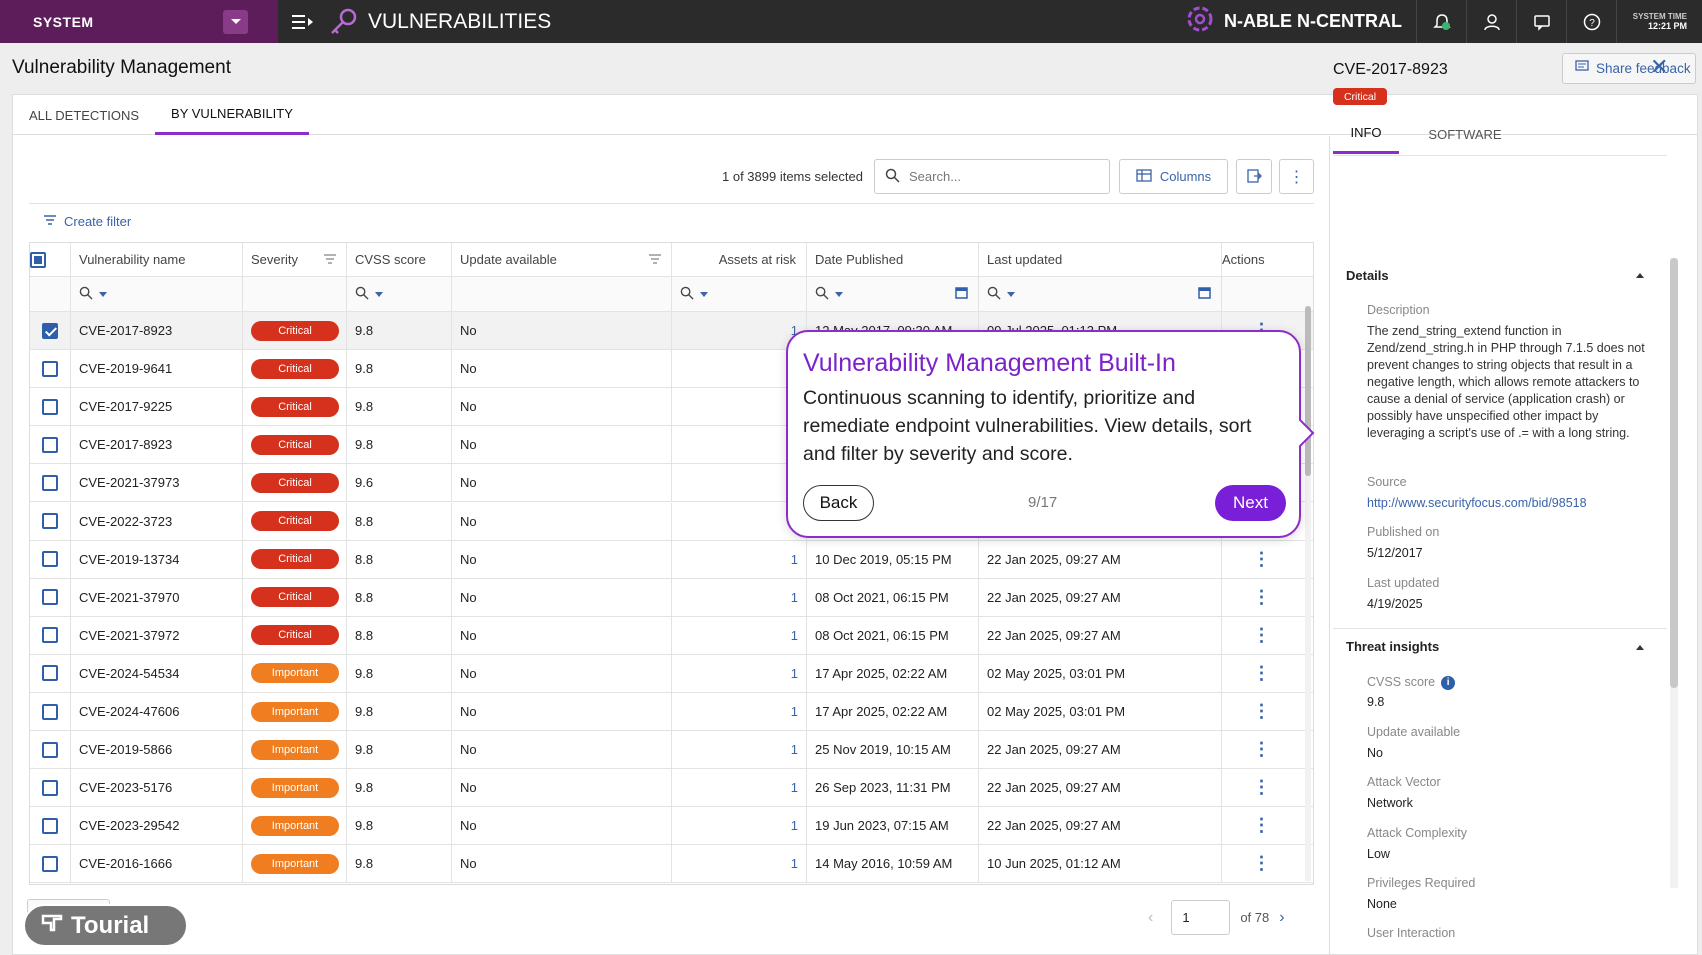 The width and height of the screenshot is (1702, 955). I want to click on col-header-update: Update available, so click(562, 259).